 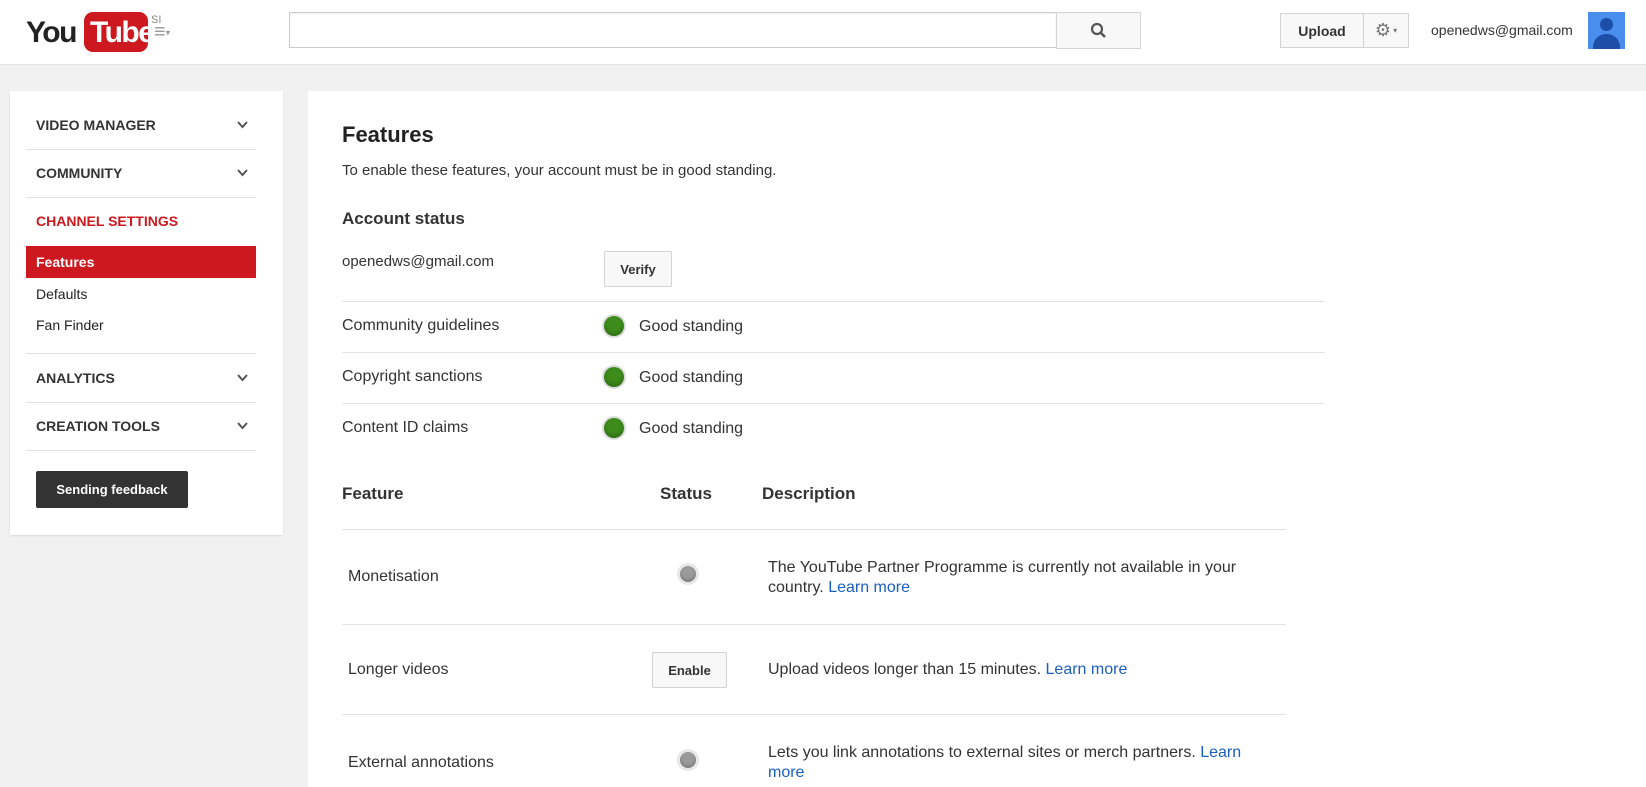 What do you see at coordinates (141, 262) in the screenshot?
I see `sidebar-item-features: Features` at bounding box center [141, 262].